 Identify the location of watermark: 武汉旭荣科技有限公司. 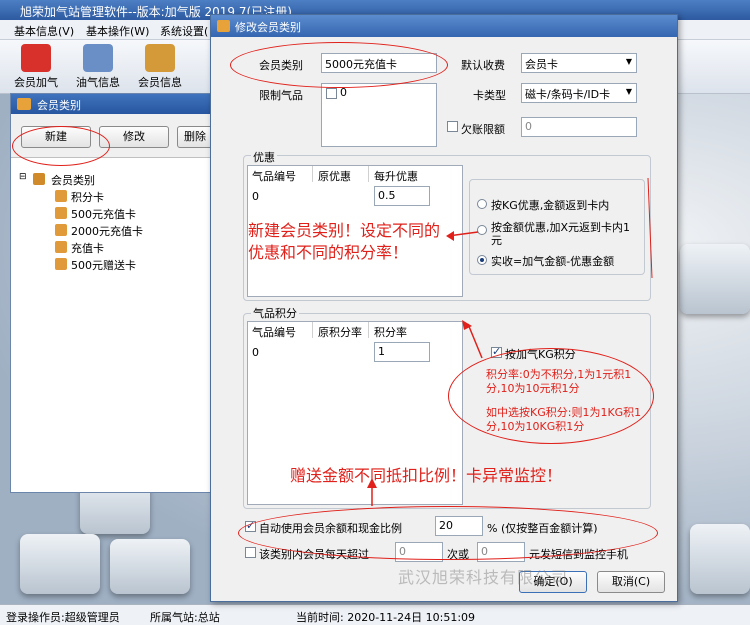
(483, 577).